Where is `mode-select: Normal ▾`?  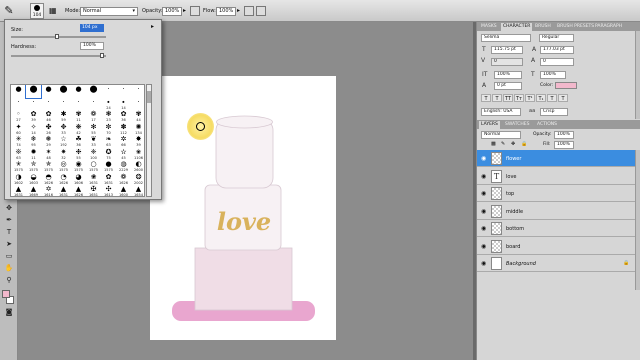
mode-select: Normal ▾ is located at coordinates (109, 11).